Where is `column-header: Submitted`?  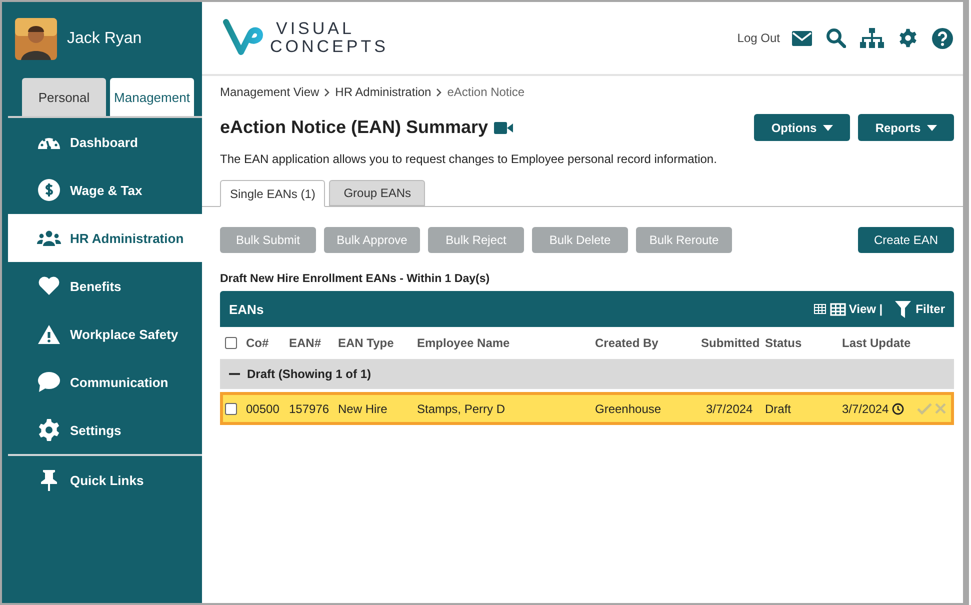 column-header: Submitted is located at coordinates (731, 343).